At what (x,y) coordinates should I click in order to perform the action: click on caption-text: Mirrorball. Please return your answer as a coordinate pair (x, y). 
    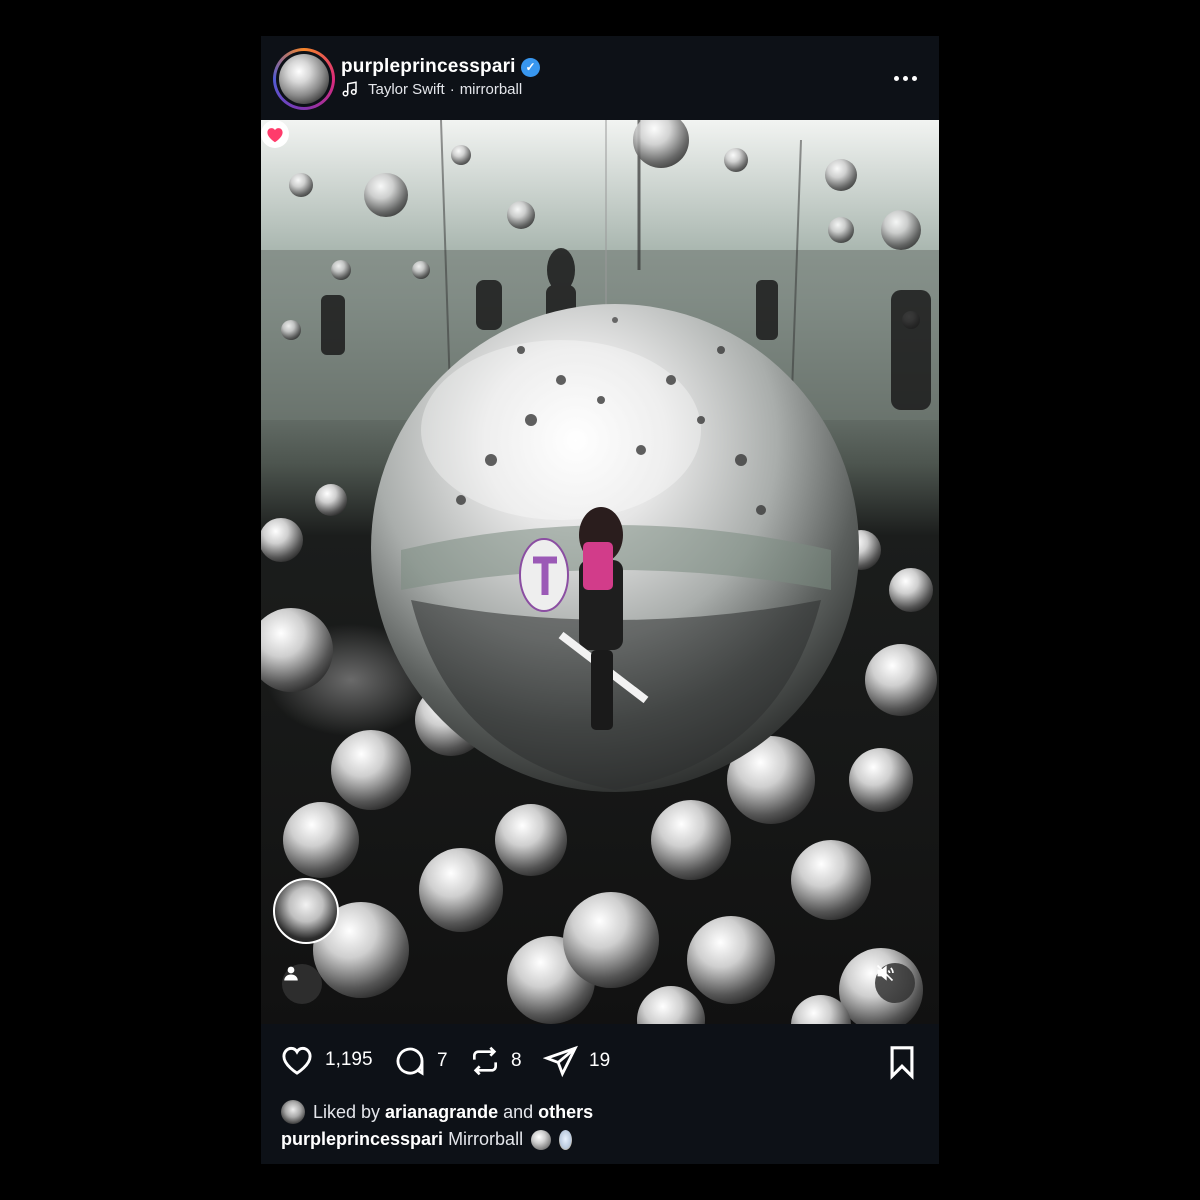
    Looking at the image, I should click on (486, 1139).